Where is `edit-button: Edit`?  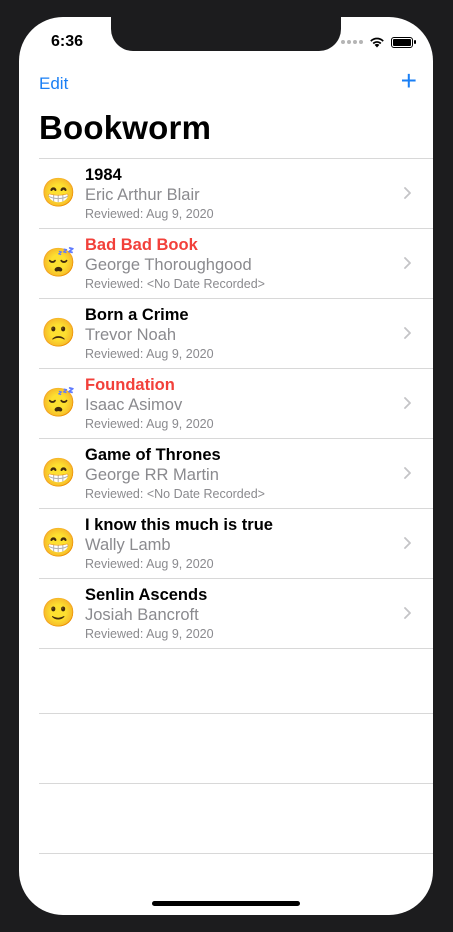
edit-button: Edit is located at coordinates (53, 84).